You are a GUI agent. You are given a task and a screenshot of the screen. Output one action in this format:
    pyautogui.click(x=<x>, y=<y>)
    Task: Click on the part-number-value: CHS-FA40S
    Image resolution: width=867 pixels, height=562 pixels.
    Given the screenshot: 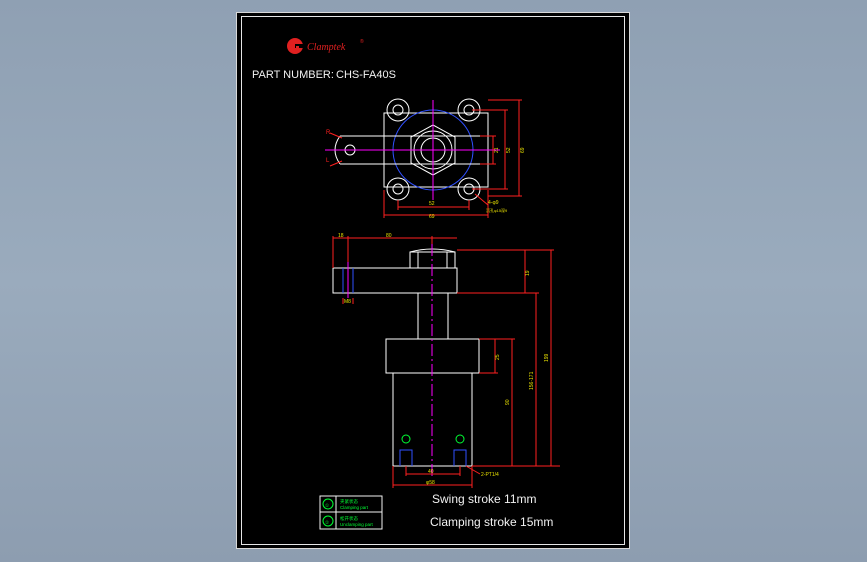 What is the action you would take?
    pyautogui.click(x=366, y=75)
    